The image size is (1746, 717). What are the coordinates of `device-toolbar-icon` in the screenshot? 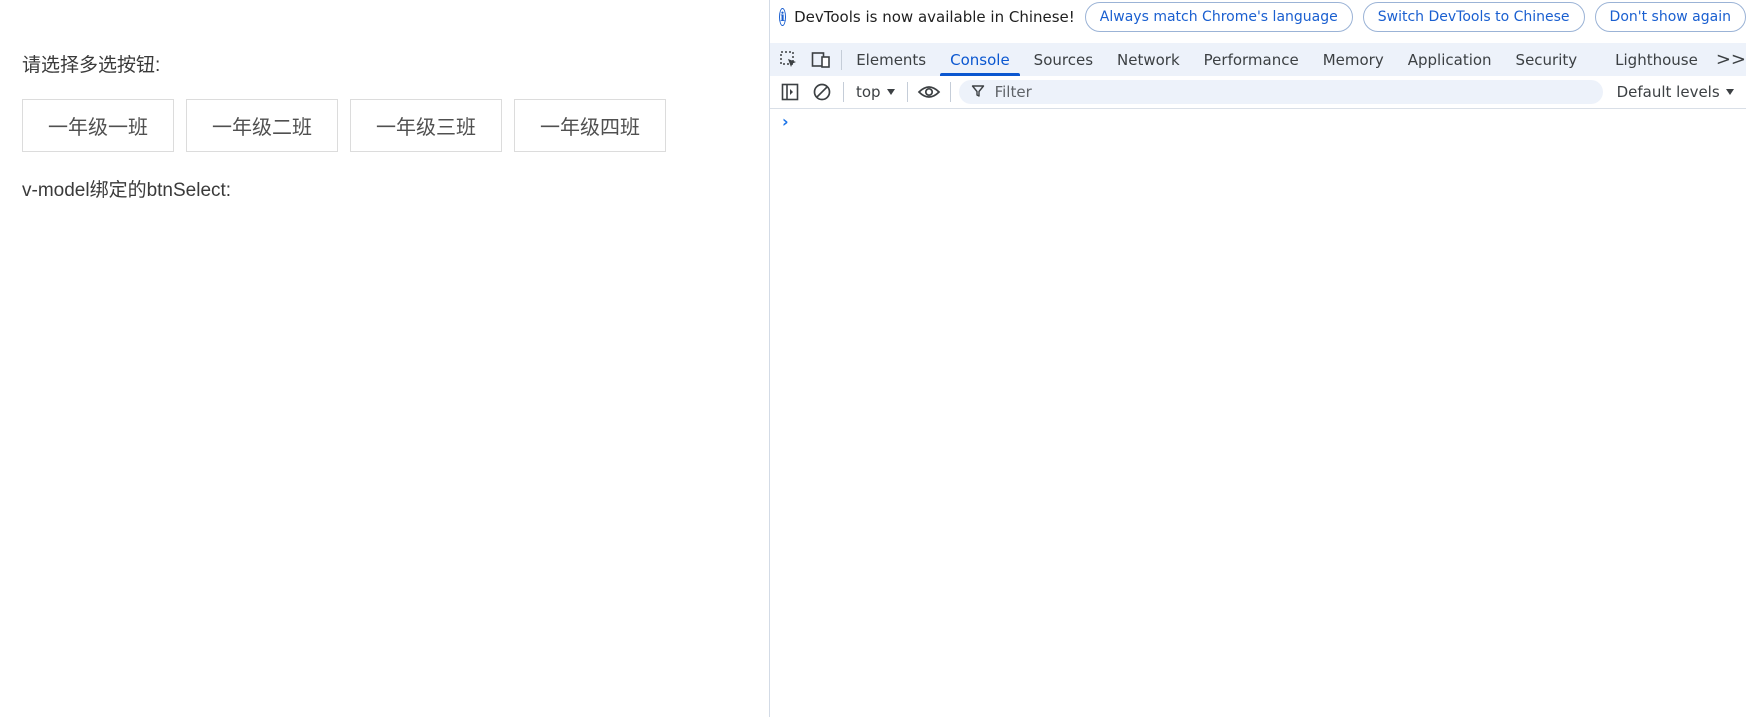 It's located at (821, 60).